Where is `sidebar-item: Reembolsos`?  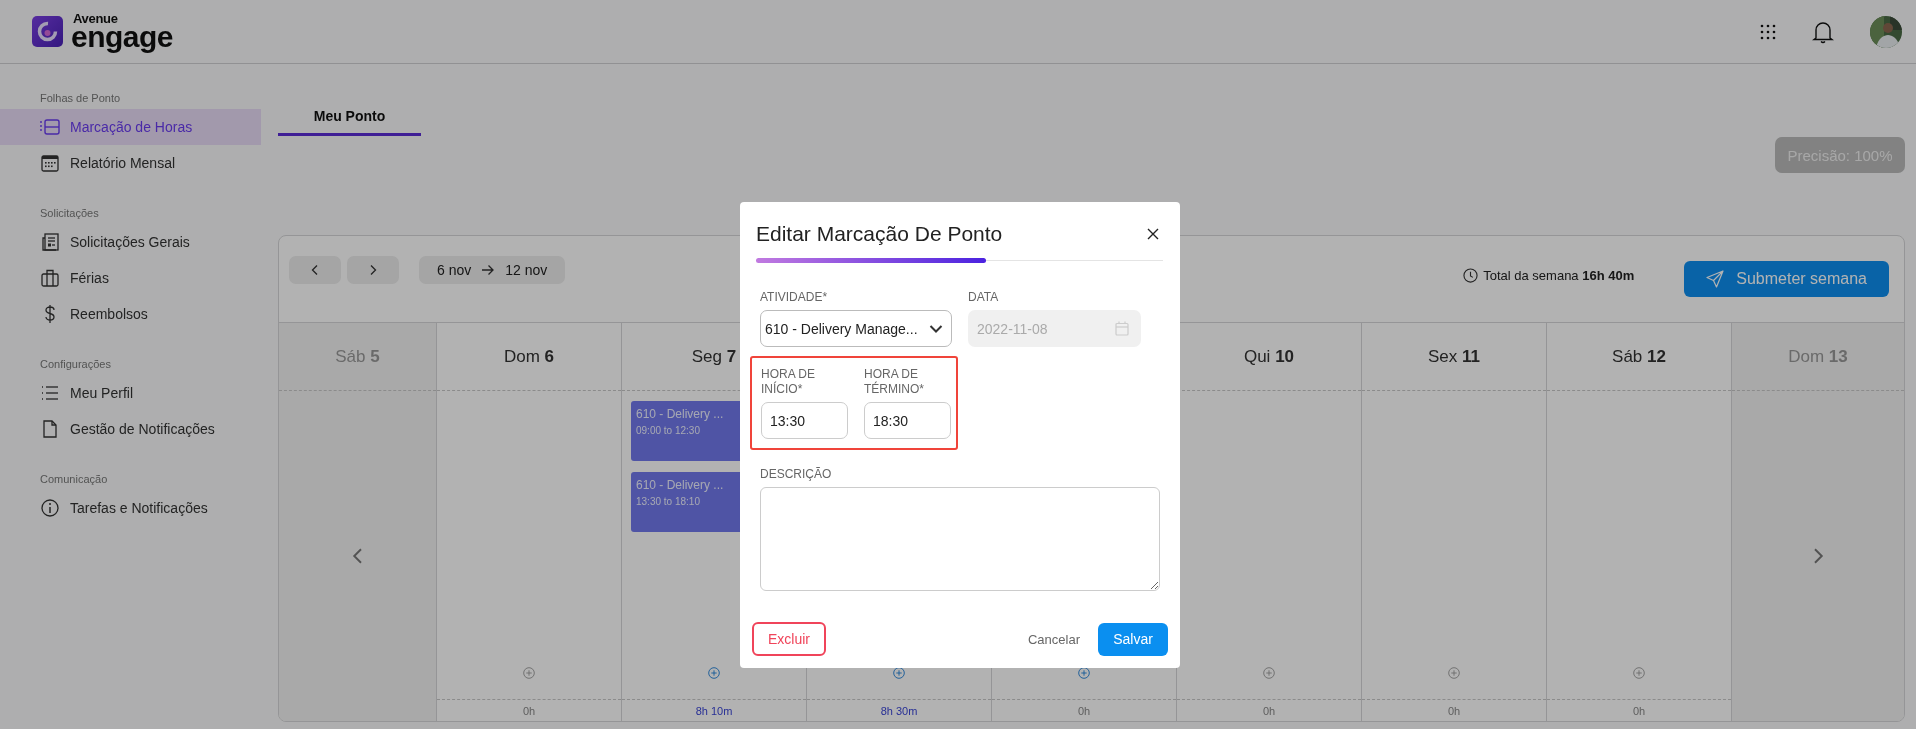
sidebar-item: Reembolsos is located at coordinates (130, 314).